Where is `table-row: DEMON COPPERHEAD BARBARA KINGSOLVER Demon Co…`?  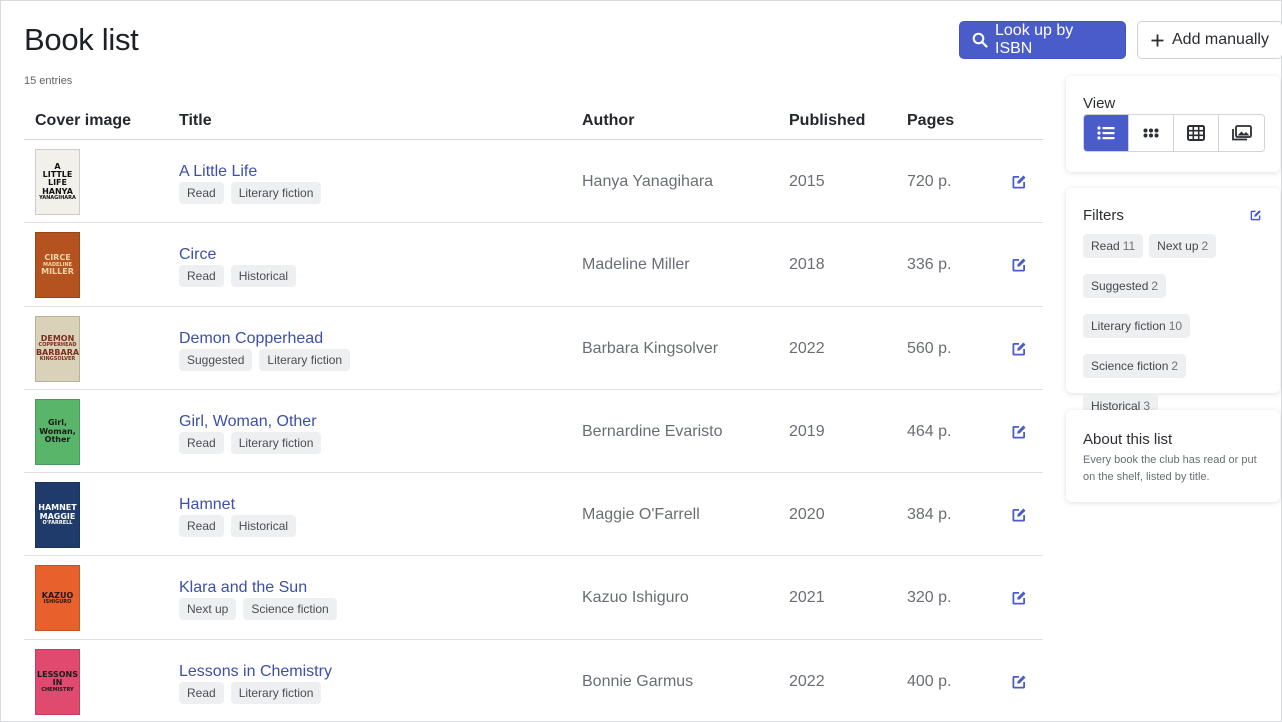
table-row: DEMON COPPERHEAD BARBARA KINGSOLVER Demon Co… is located at coordinates (533, 348).